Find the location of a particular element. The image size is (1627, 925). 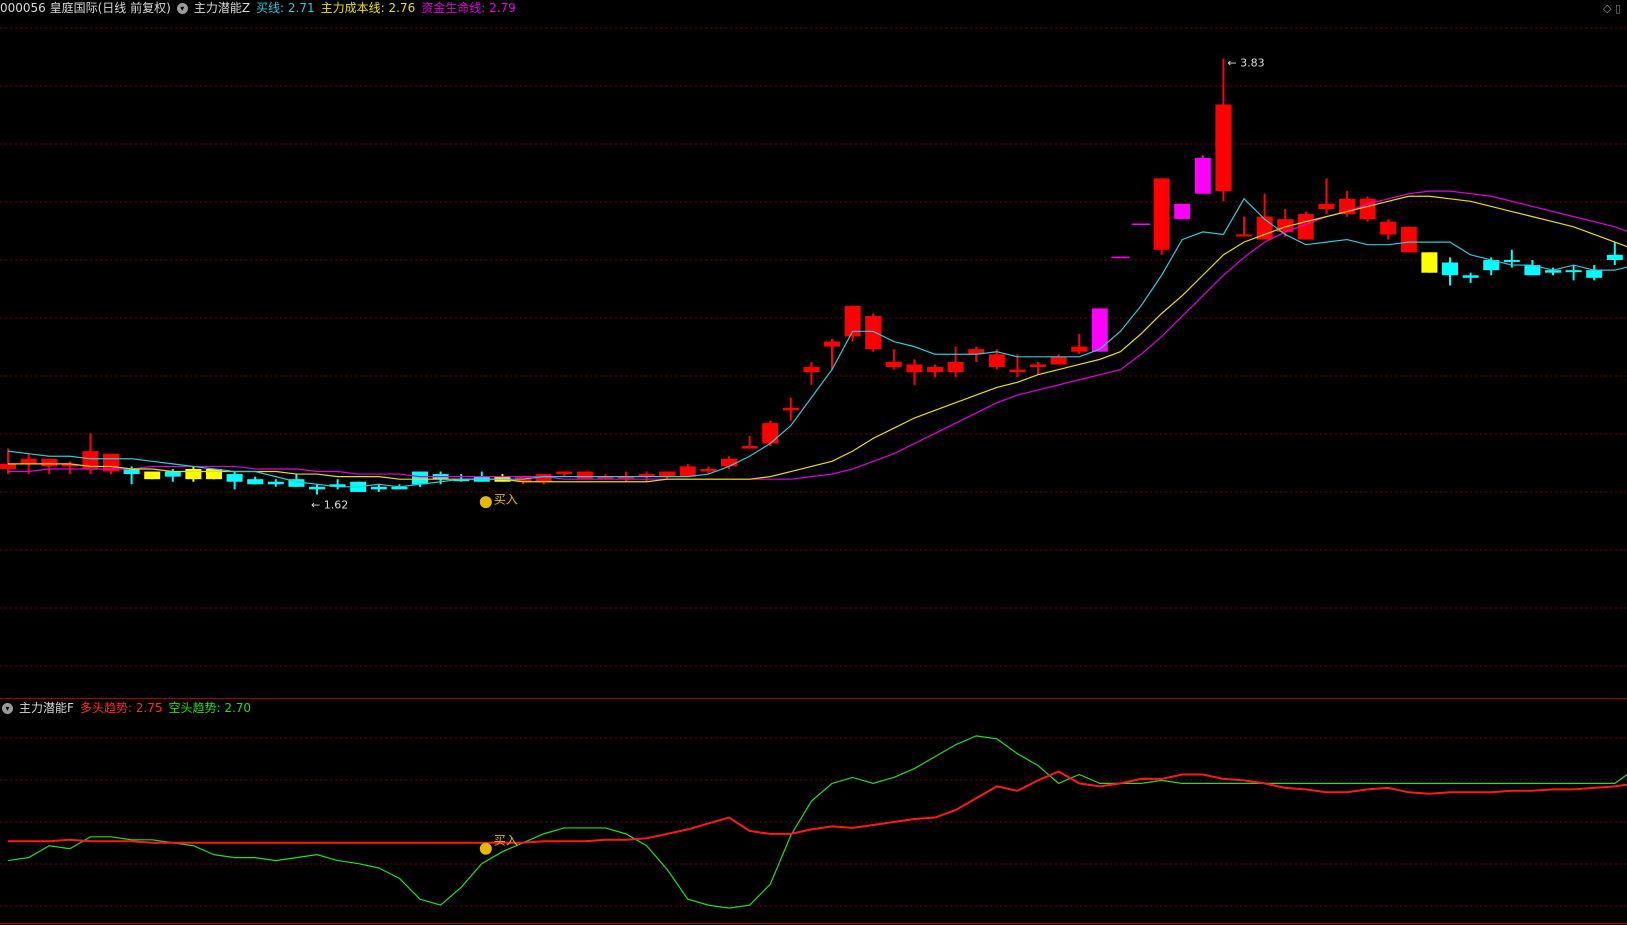

sub-indicator-name: 主力潜能F is located at coordinates (46, 708).